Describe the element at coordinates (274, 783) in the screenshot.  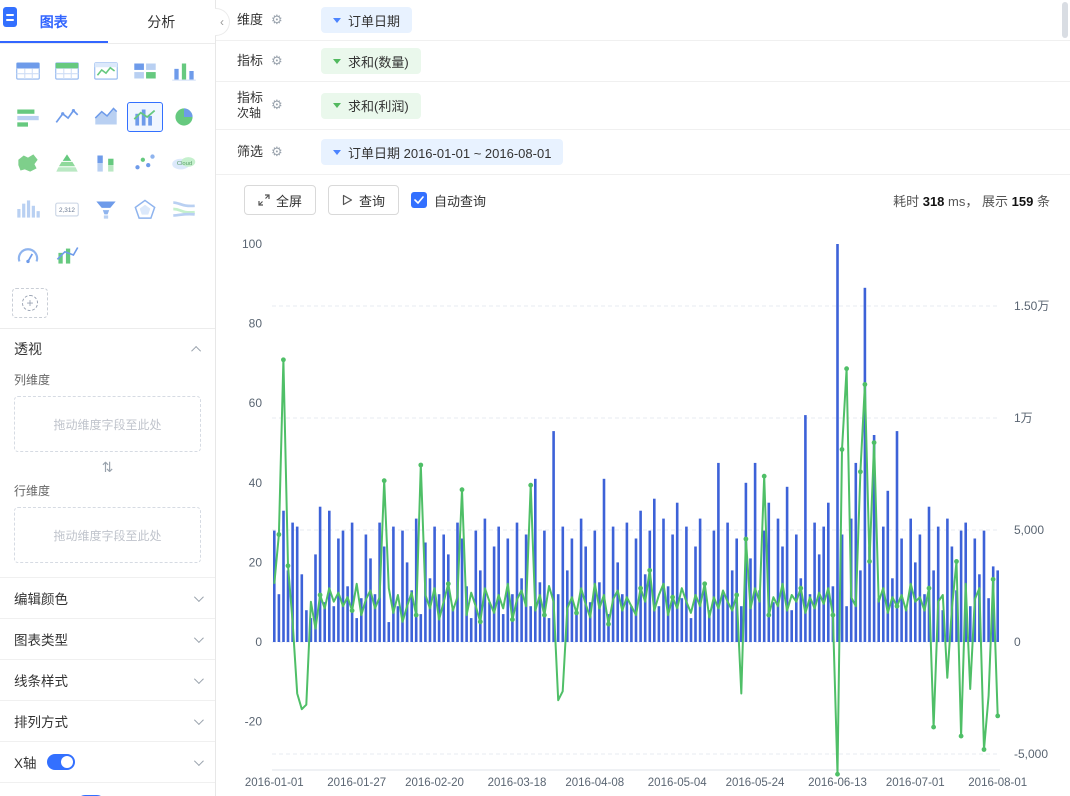
I see `svg-text: 2016-01-01` at that location.